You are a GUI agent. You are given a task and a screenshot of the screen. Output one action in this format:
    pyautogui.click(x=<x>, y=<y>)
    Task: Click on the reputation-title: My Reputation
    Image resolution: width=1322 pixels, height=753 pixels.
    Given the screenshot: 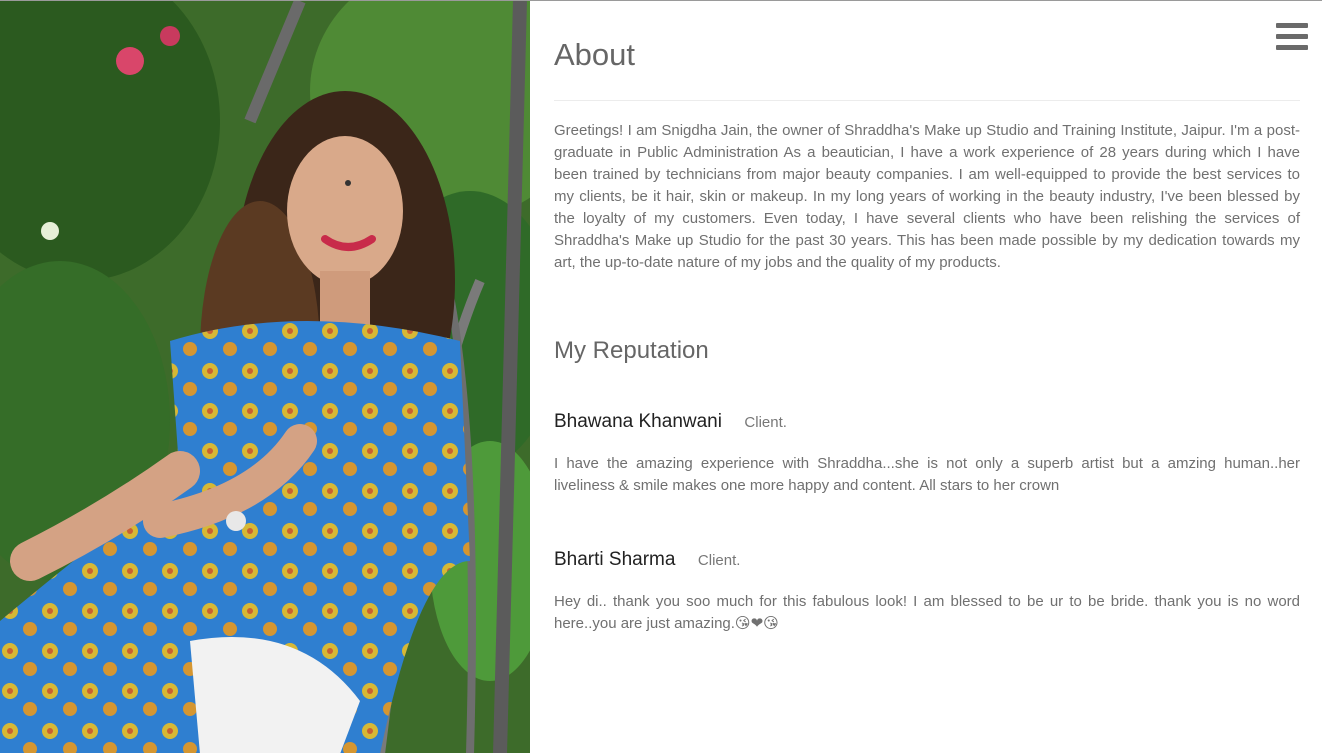 What is the action you would take?
    pyautogui.click(x=631, y=350)
    